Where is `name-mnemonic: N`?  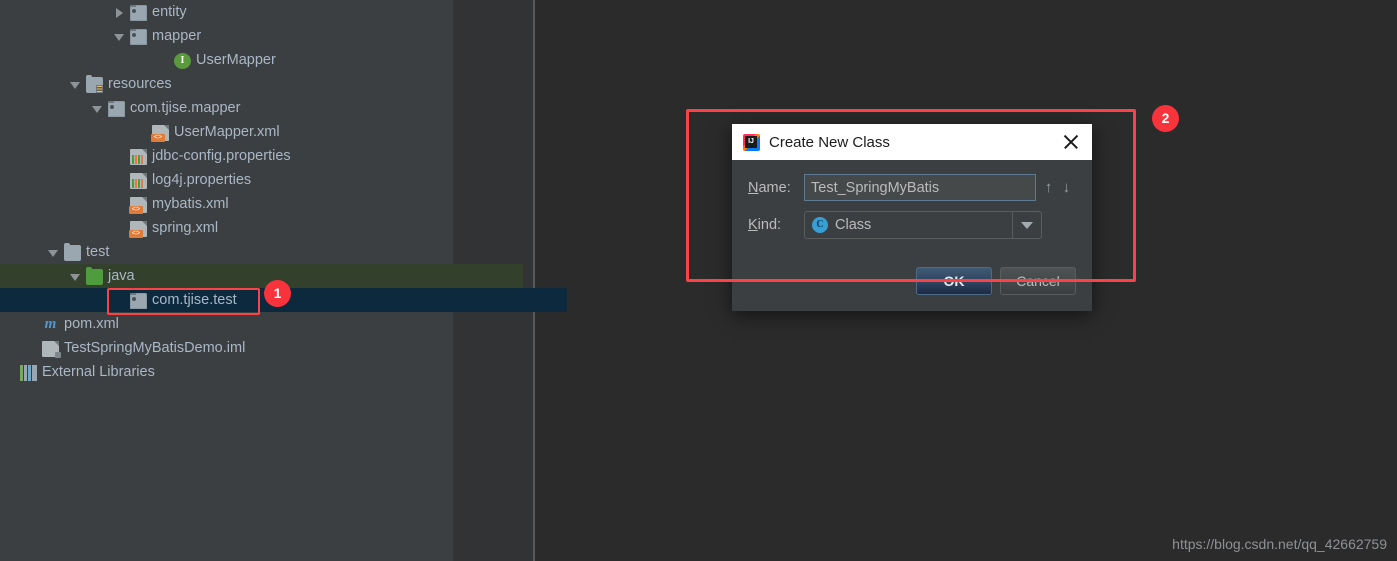
name-mnemonic: N is located at coordinates (753, 187).